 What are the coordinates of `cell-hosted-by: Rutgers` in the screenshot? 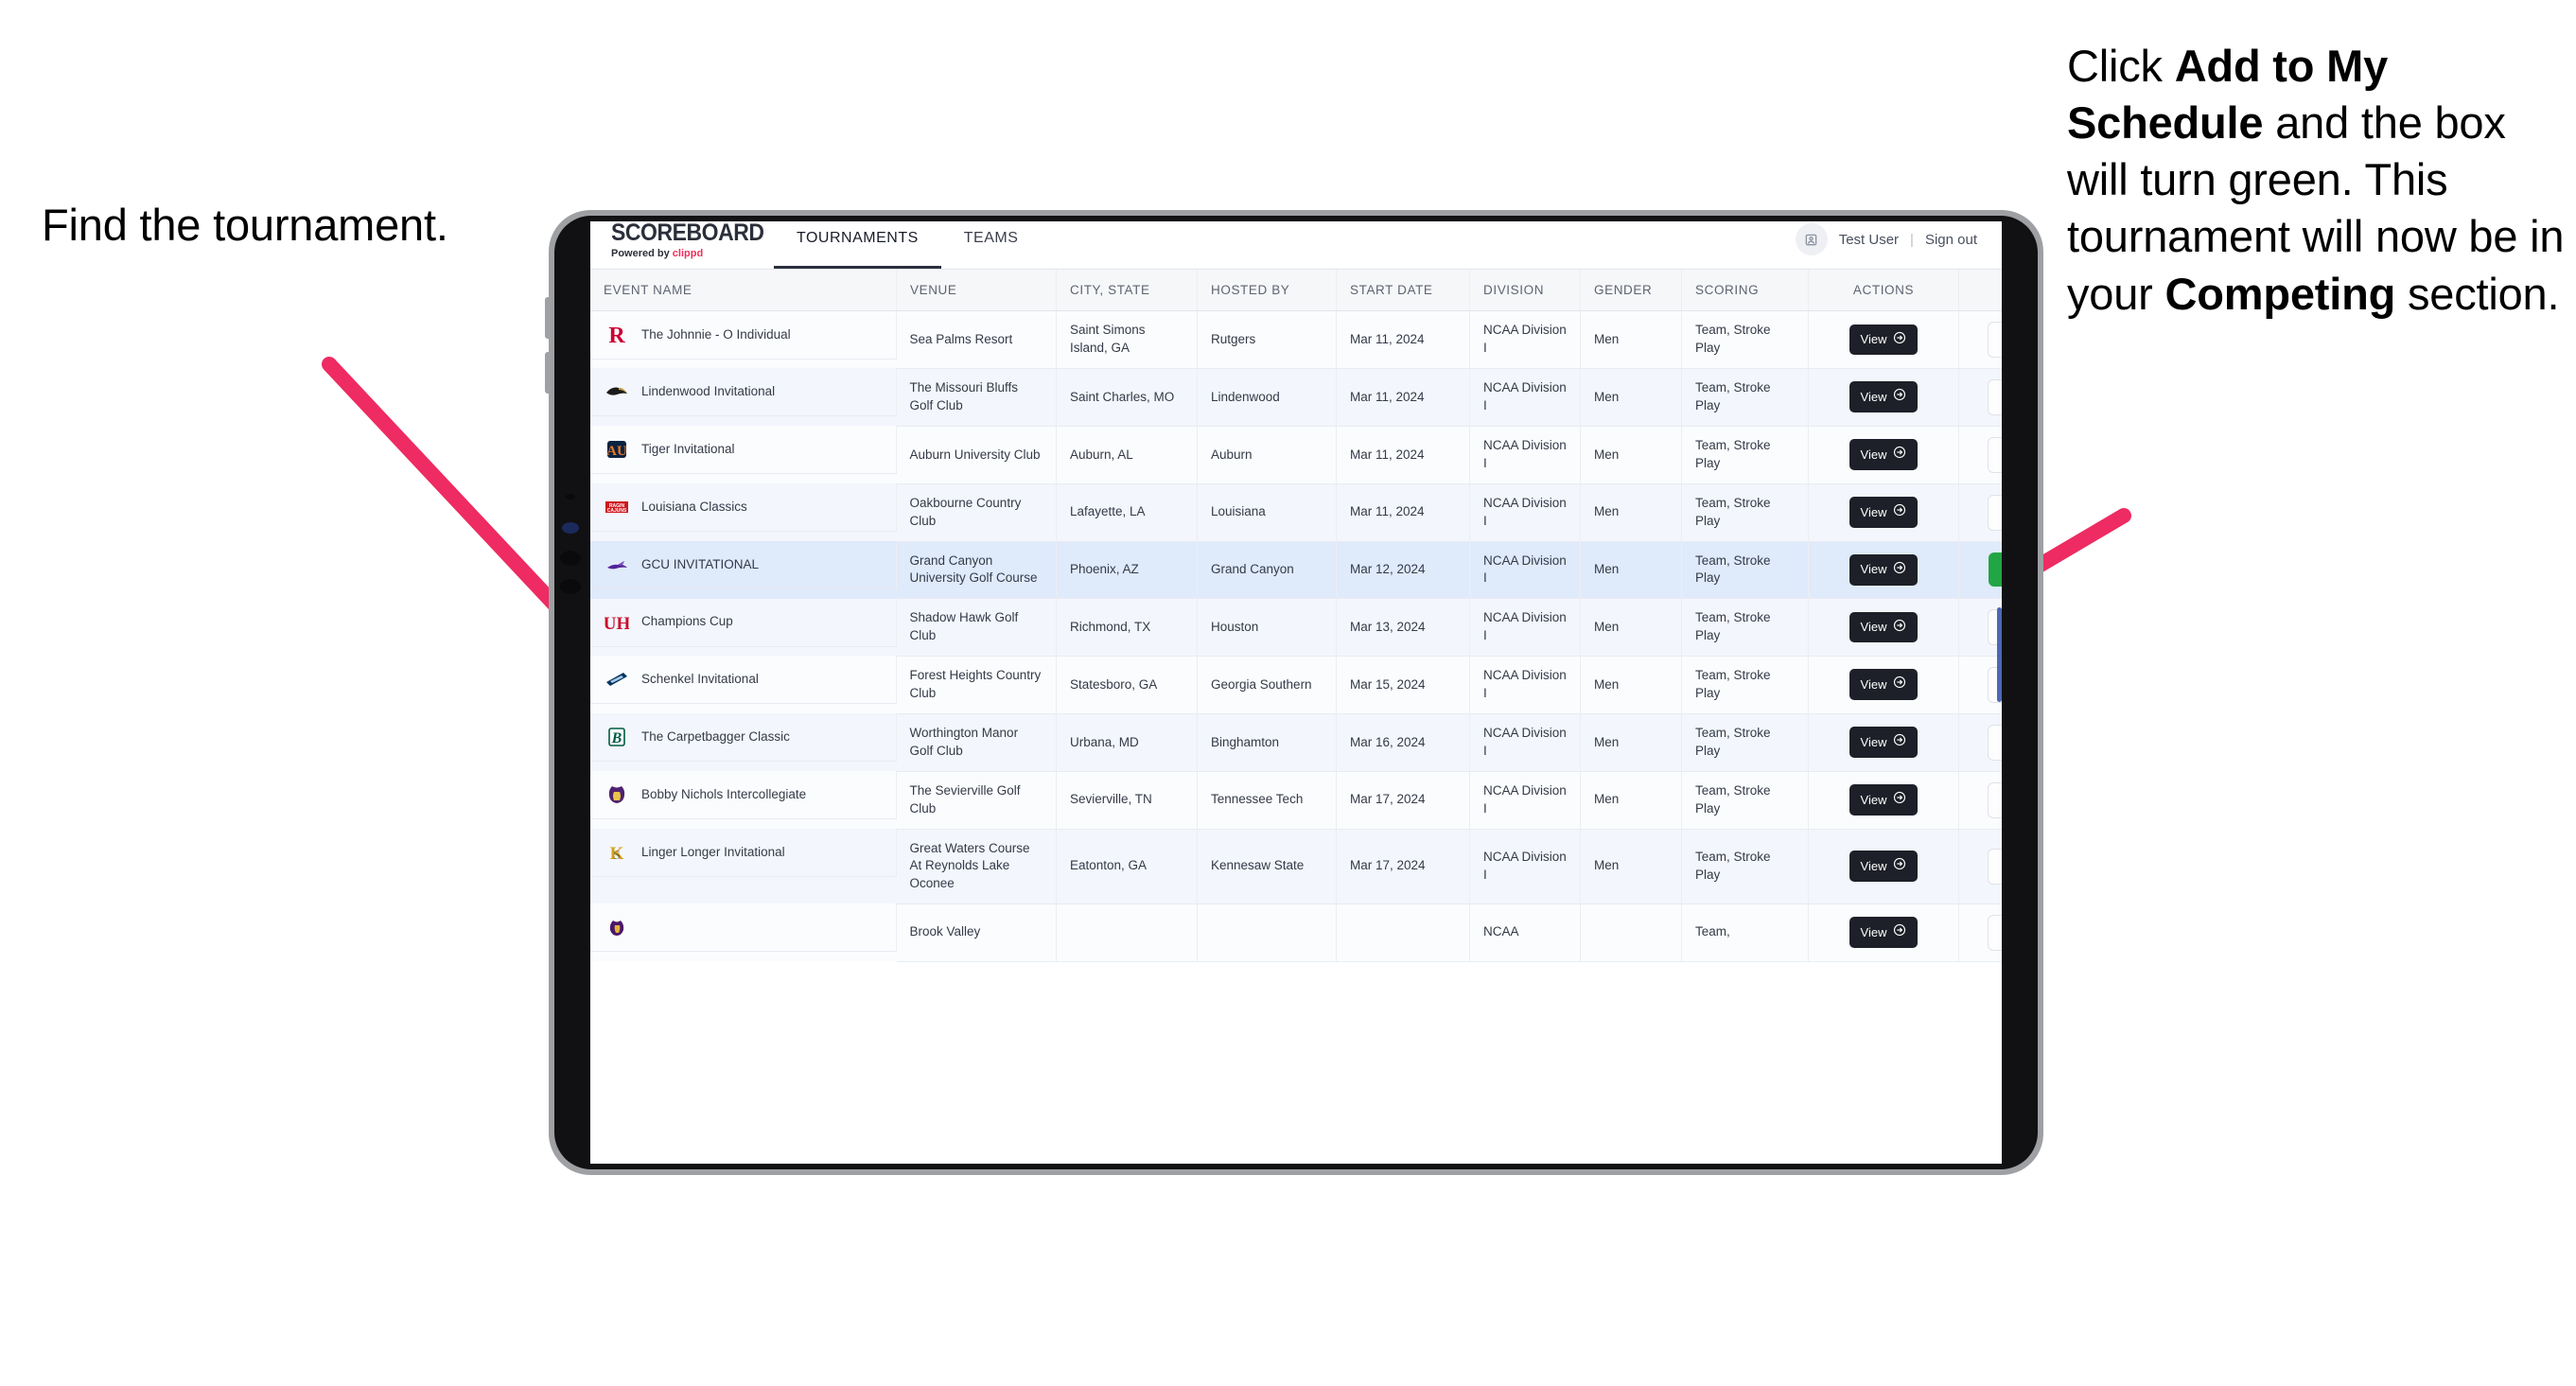 It's located at (1267, 339).